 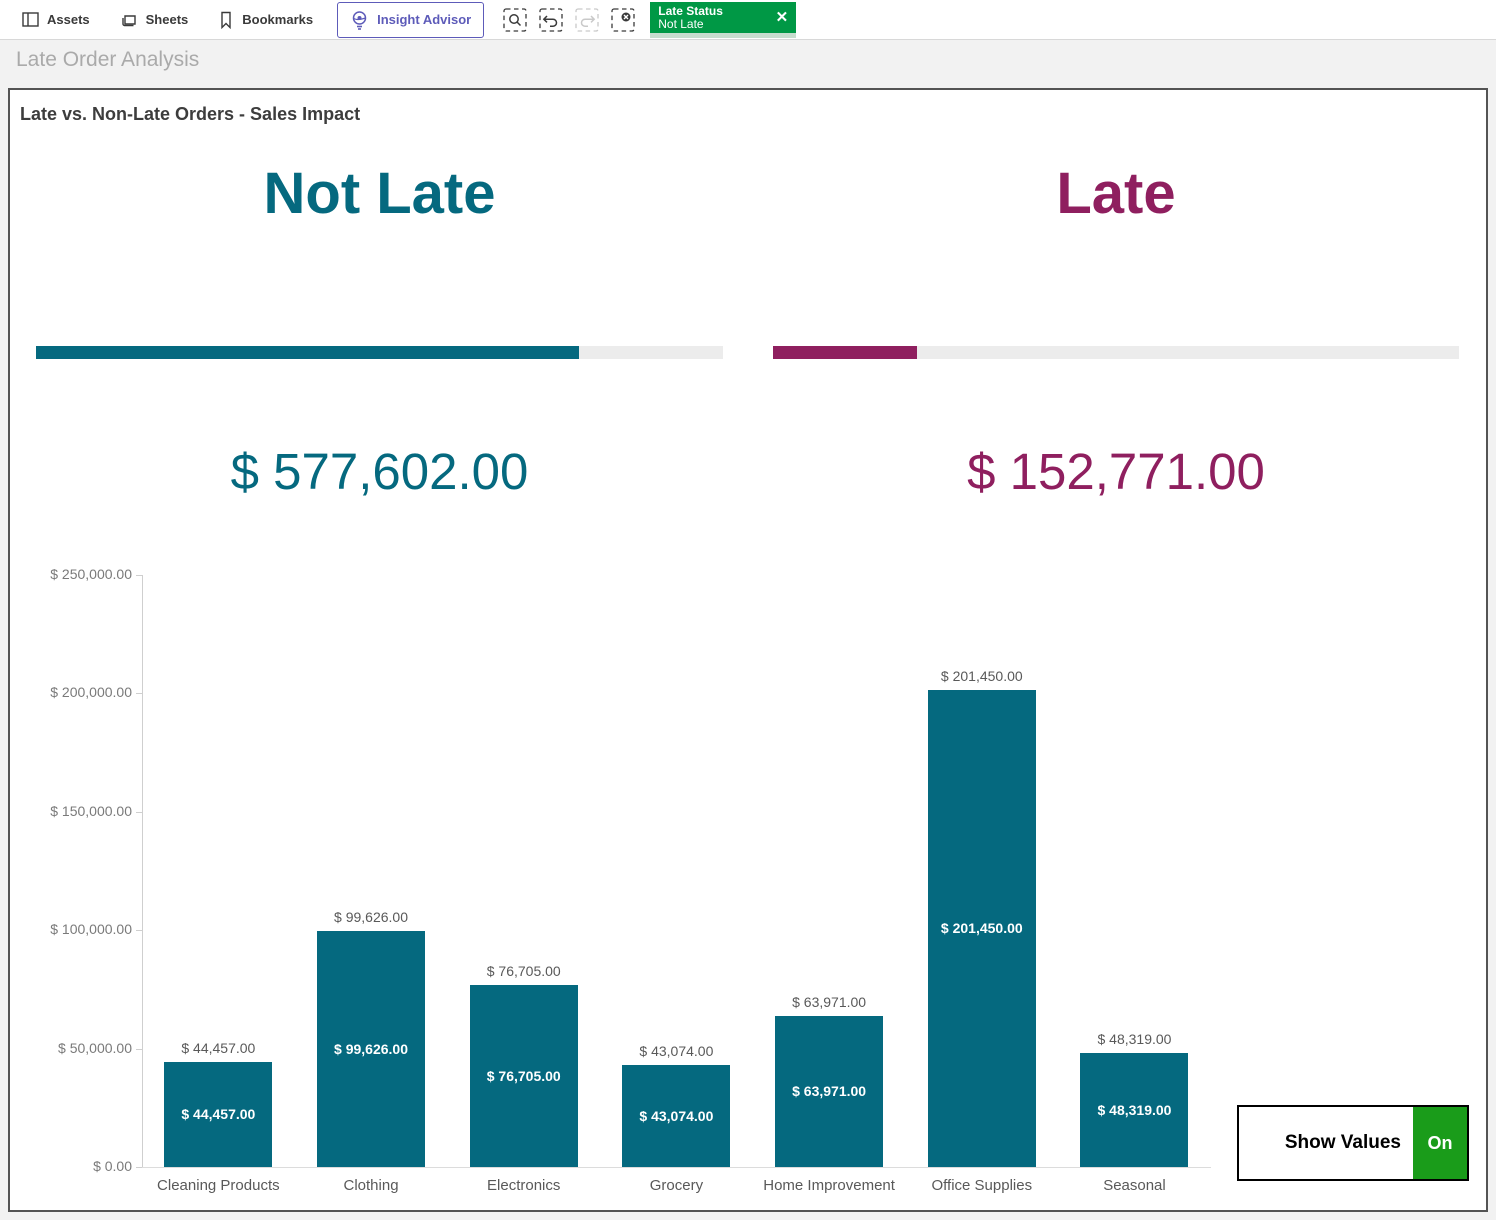 I want to click on kpi-late-title: Late, so click(x=1116, y=193).